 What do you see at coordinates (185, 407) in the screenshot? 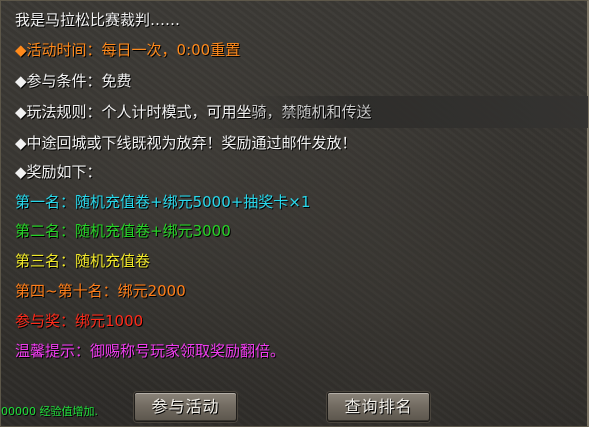
I see `join-activity-button: 参与活动` at bounding box center [185, 407].